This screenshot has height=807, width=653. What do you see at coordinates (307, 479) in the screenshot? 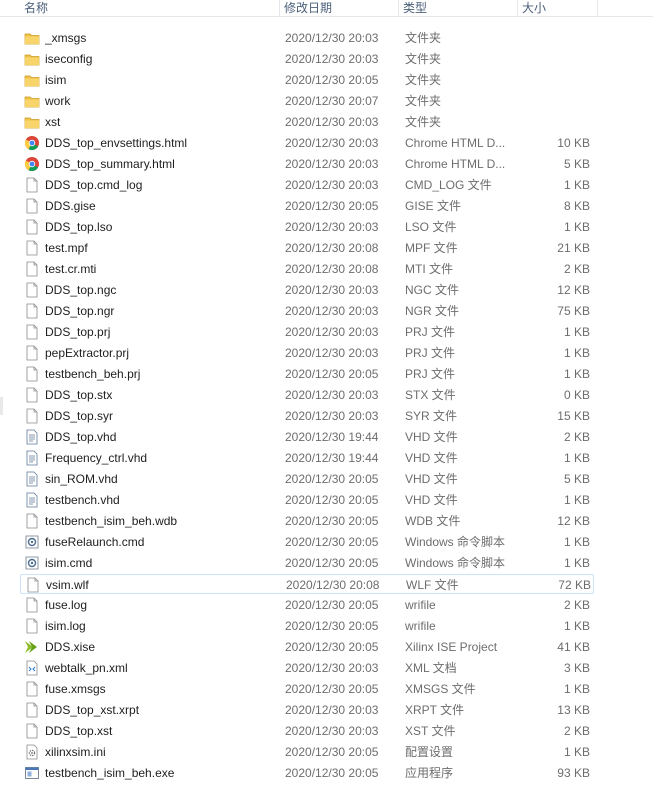
I see `file-row: sin_ROM.vhd 2020/12/30 20:05 VHD 文件 5 KB` at bounding box center [307, 479].